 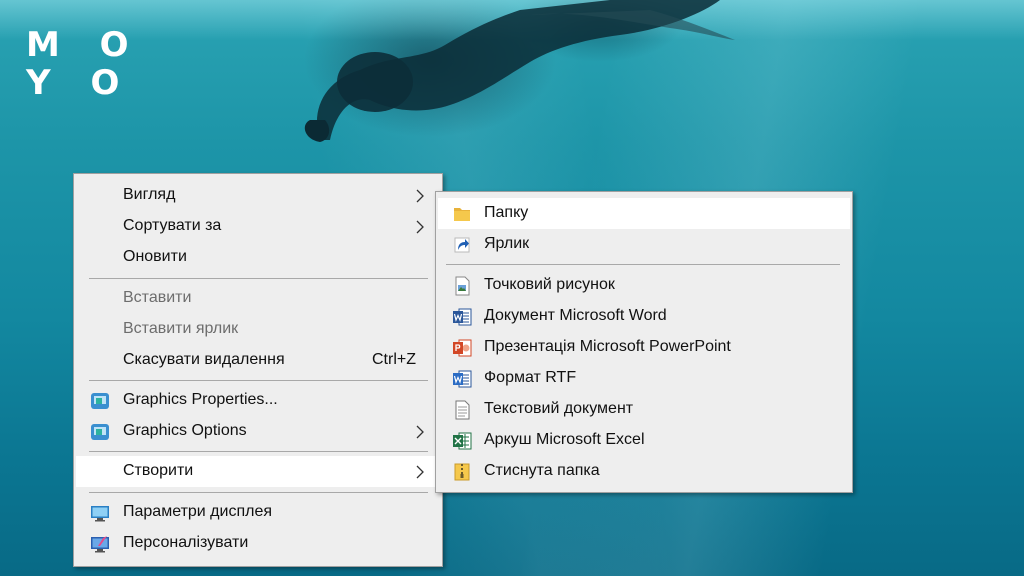 I want to click on menu-item-personalize: Персоналізувати, so click(x=258, y=543).